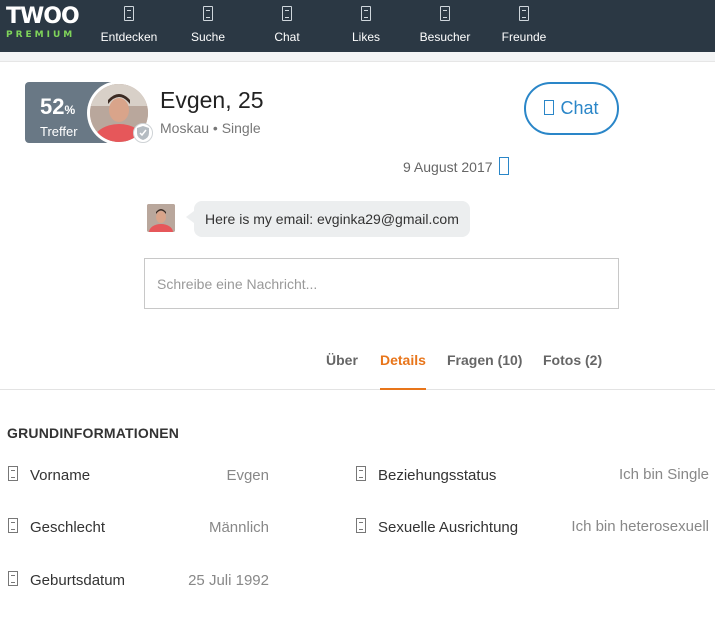  I want to click on discover-icon, so click(129, 13).